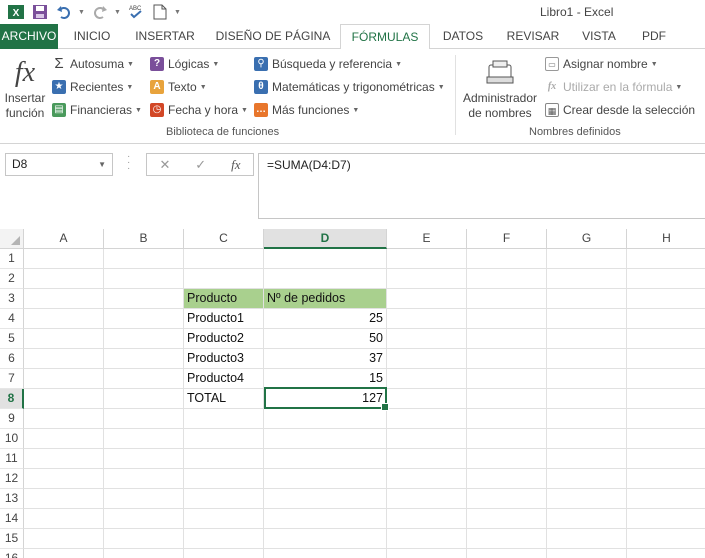 This screenshot has width=705, height=558. I want to click on cell-f9, so click(507, 419).